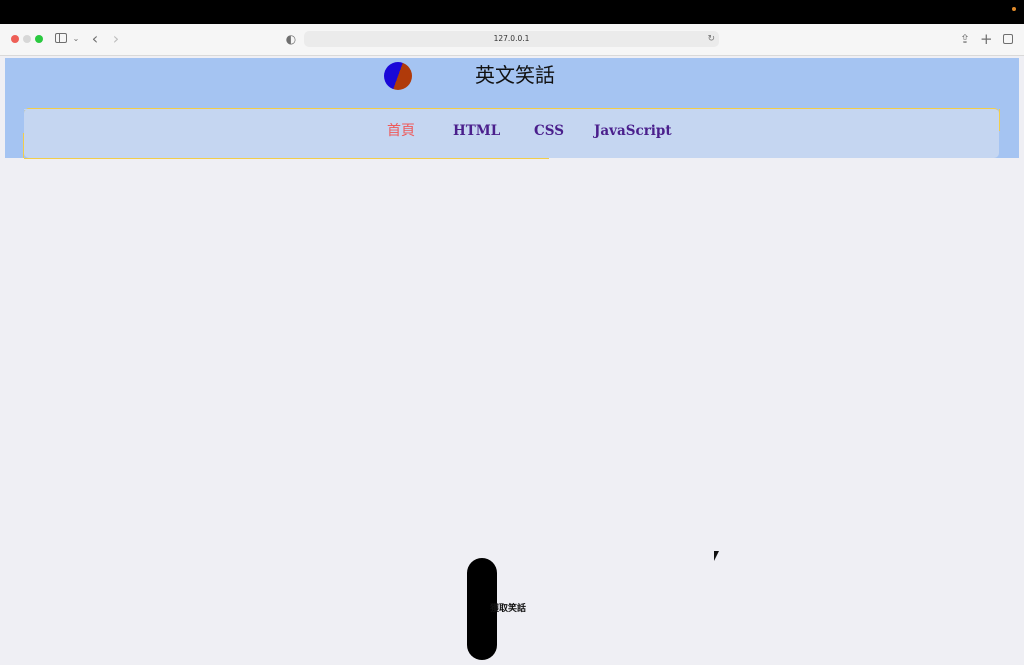 Image resolution: width=1024 pixels, height=665 pixels. I want to click on minimize-window-button, so click(27, 39).